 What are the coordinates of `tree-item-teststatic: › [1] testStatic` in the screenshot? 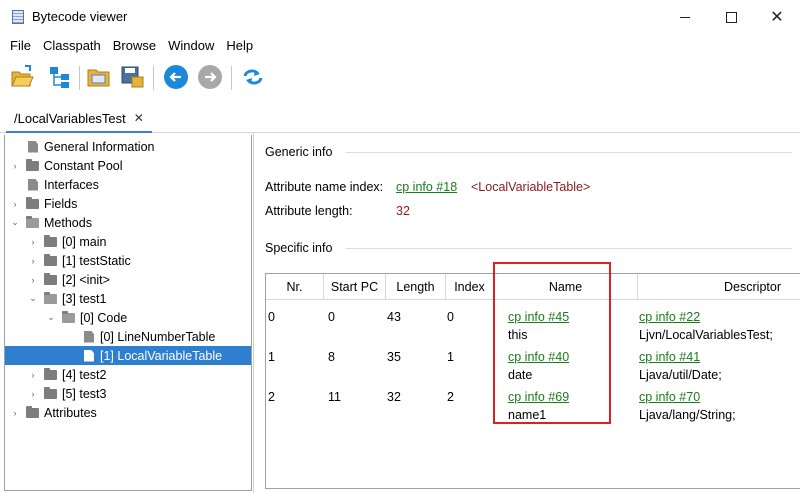 It's located at (79, 260).